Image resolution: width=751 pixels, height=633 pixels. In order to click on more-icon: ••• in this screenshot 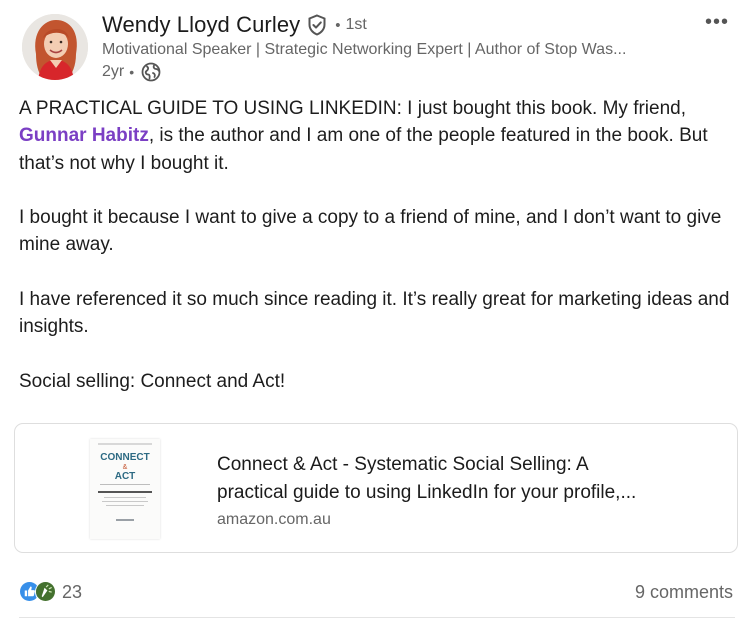, I will do `click(716, 22)`.